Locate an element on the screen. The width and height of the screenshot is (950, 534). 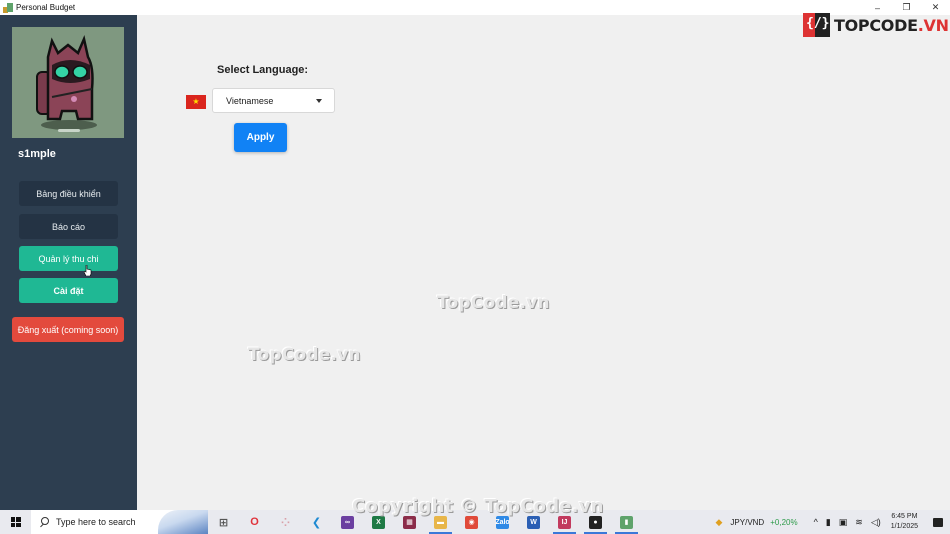
currency-change: +0,20% is located at coordinates (784, 522).